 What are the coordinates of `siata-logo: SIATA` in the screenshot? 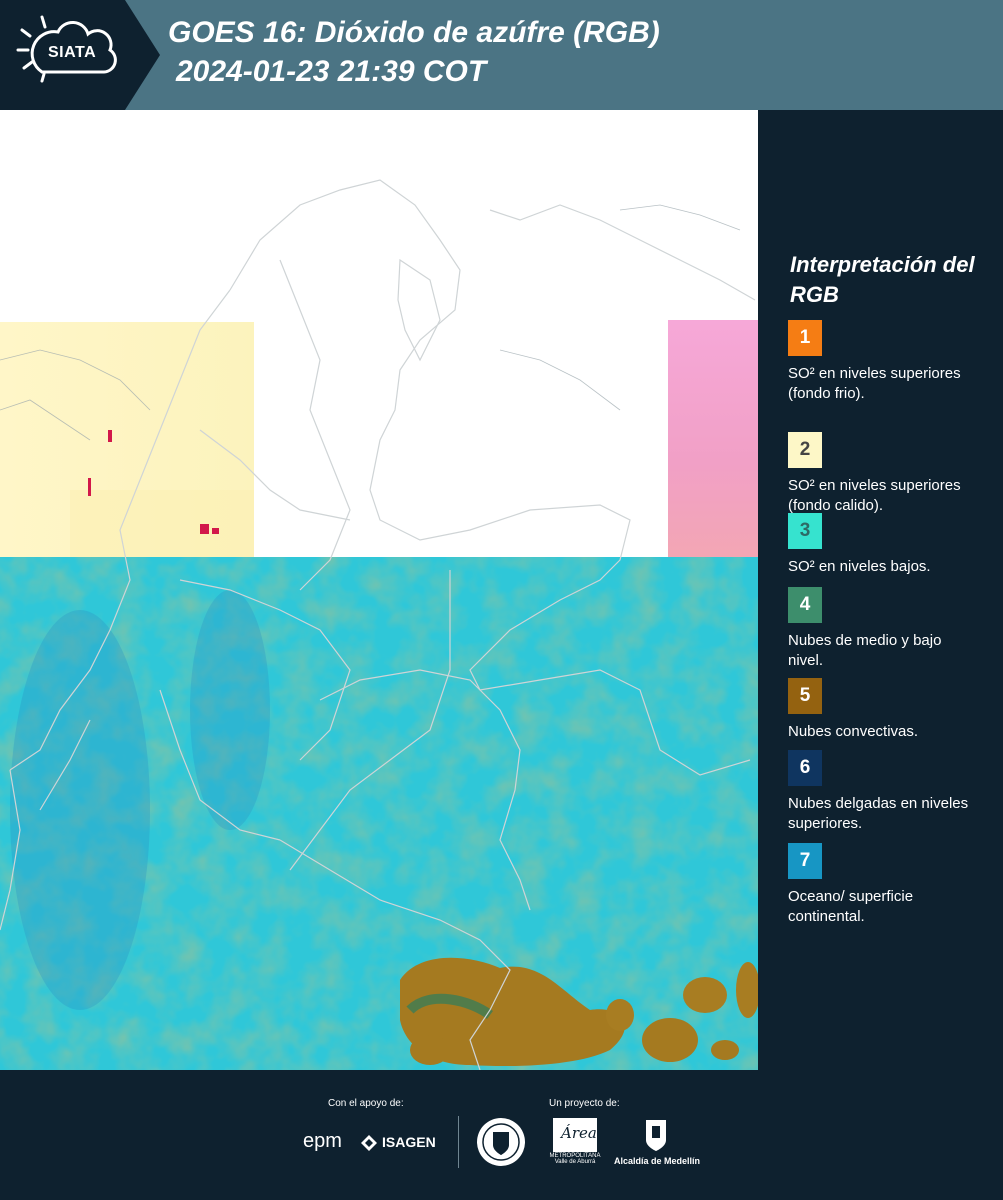 It's located at (80, 55).